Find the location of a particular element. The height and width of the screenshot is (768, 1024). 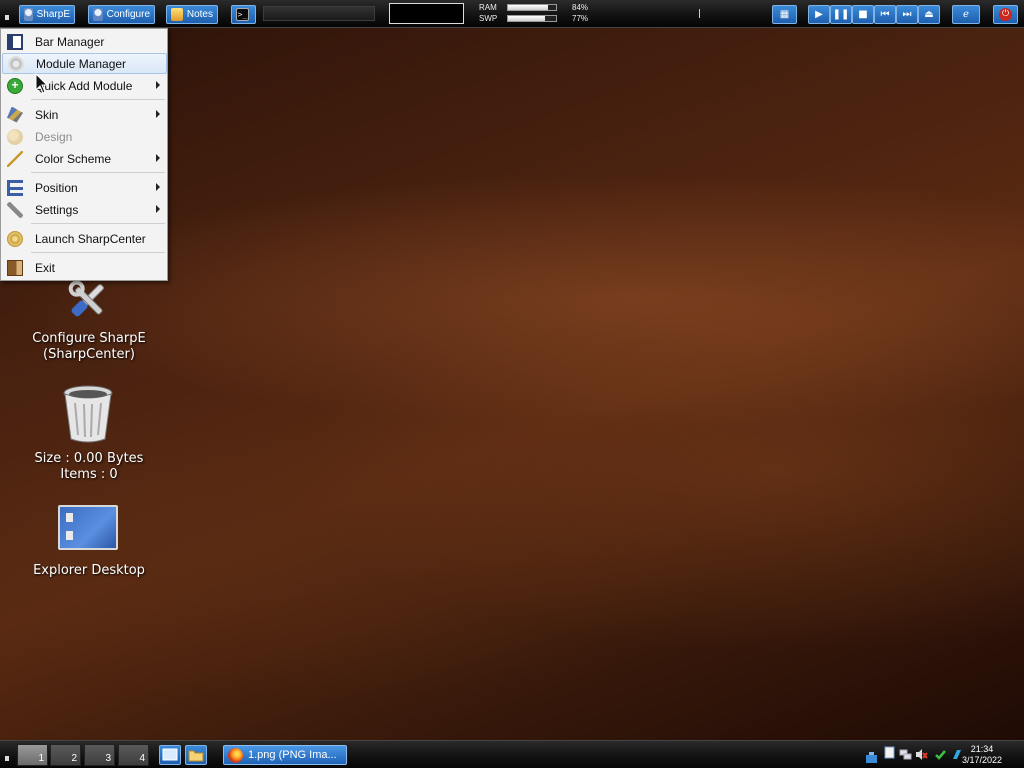

previous-button: ⏮ is located at coordinates (885, 14).